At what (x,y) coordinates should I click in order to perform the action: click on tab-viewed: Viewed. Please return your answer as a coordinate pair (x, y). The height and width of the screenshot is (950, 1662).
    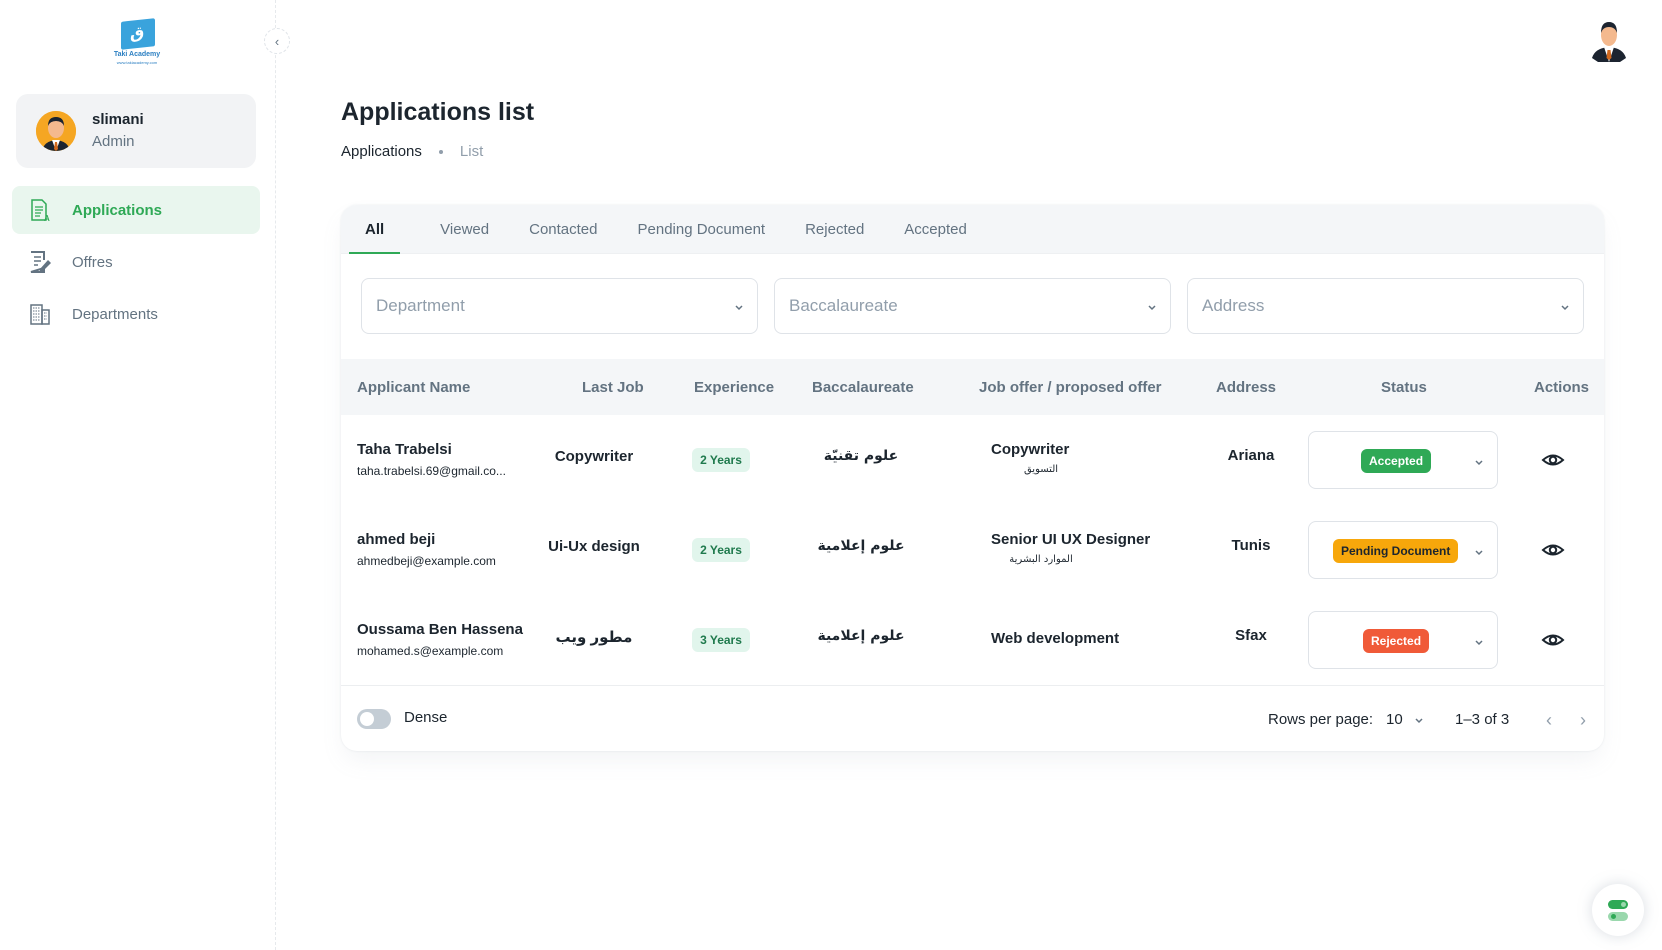
    Looking at the image, I should click on (464, 229).